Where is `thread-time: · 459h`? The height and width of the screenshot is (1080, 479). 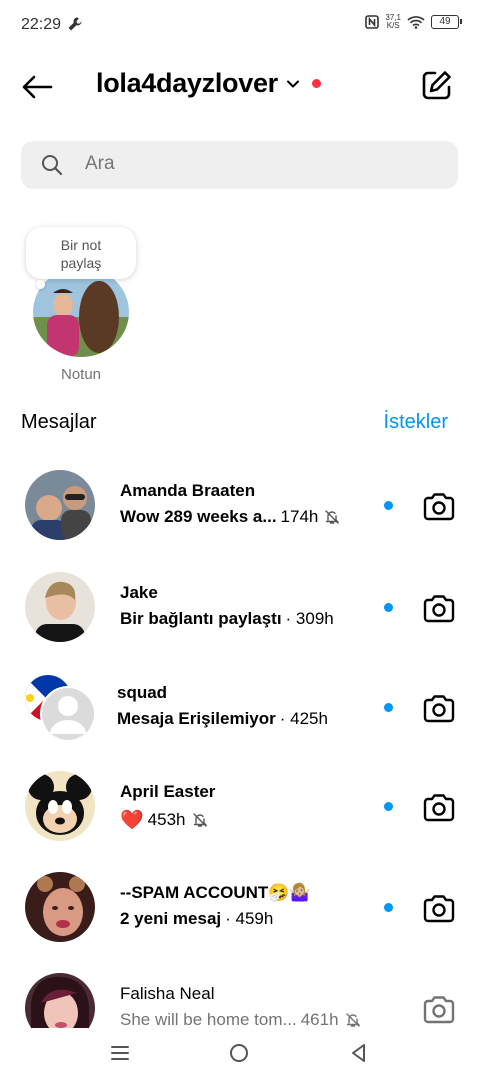
thread-time: · 459h is located at coordinates (249, 918).